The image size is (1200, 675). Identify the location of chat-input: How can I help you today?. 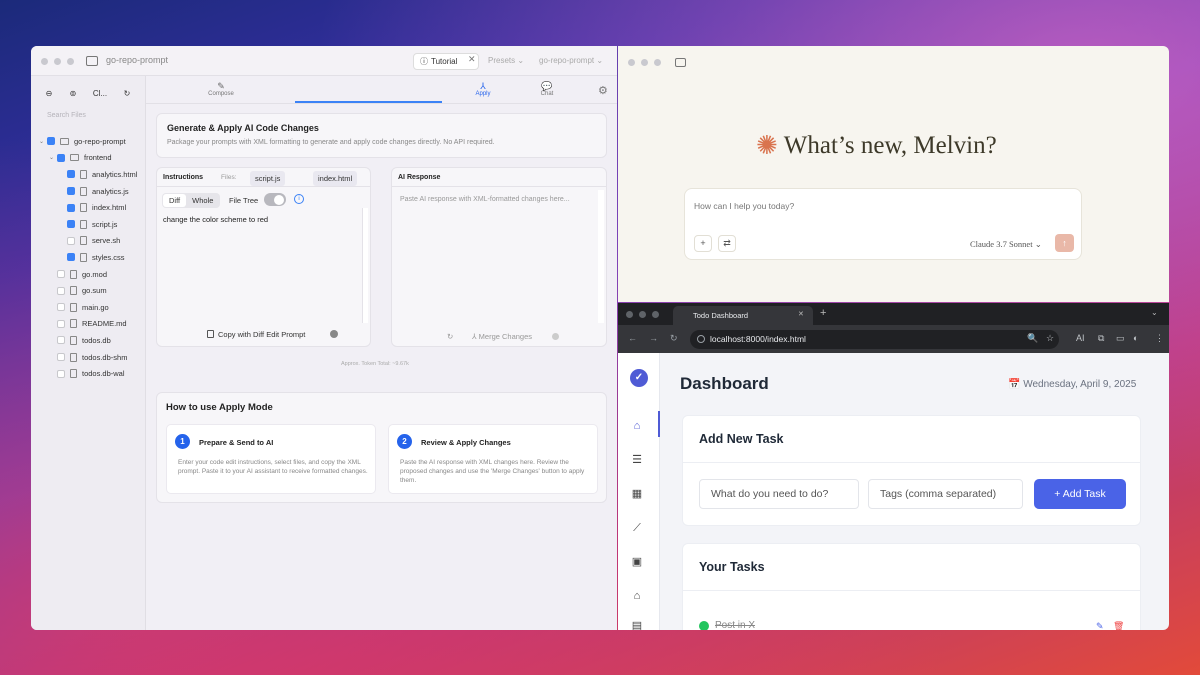
(744, 206).